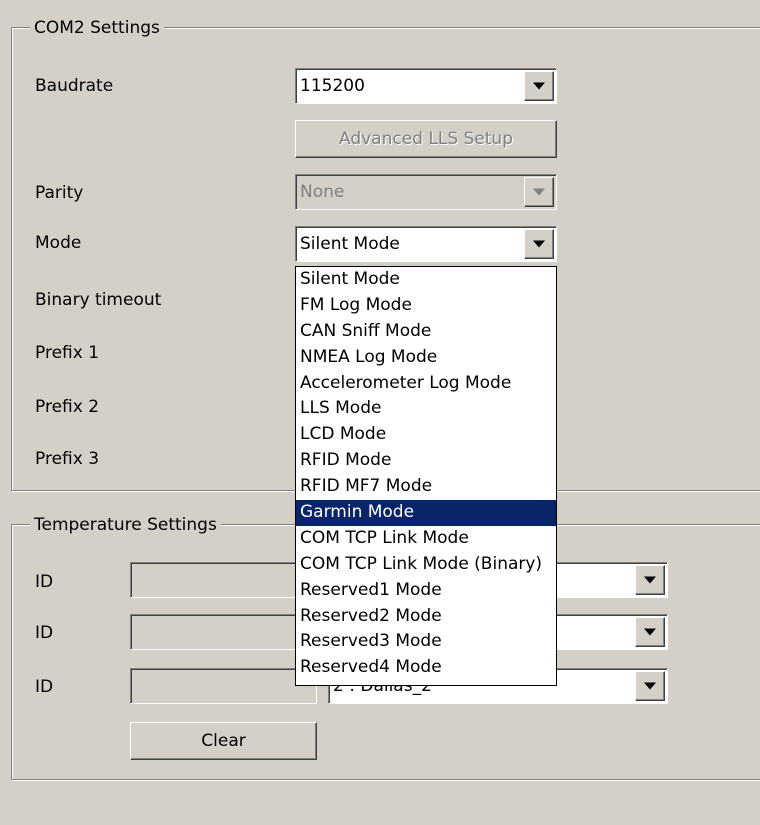  What do you see at coordinates (426, 642) in the screenshot?
I see `mode-option: Reserved3 Mode` at bounding box center [426, 642].